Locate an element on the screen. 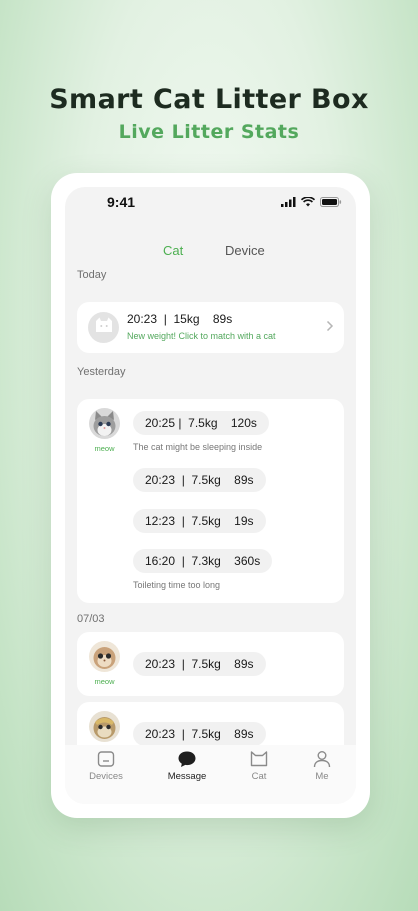  promo-headline: Smart Cat Litter Box is located at coordinates (209, 99).